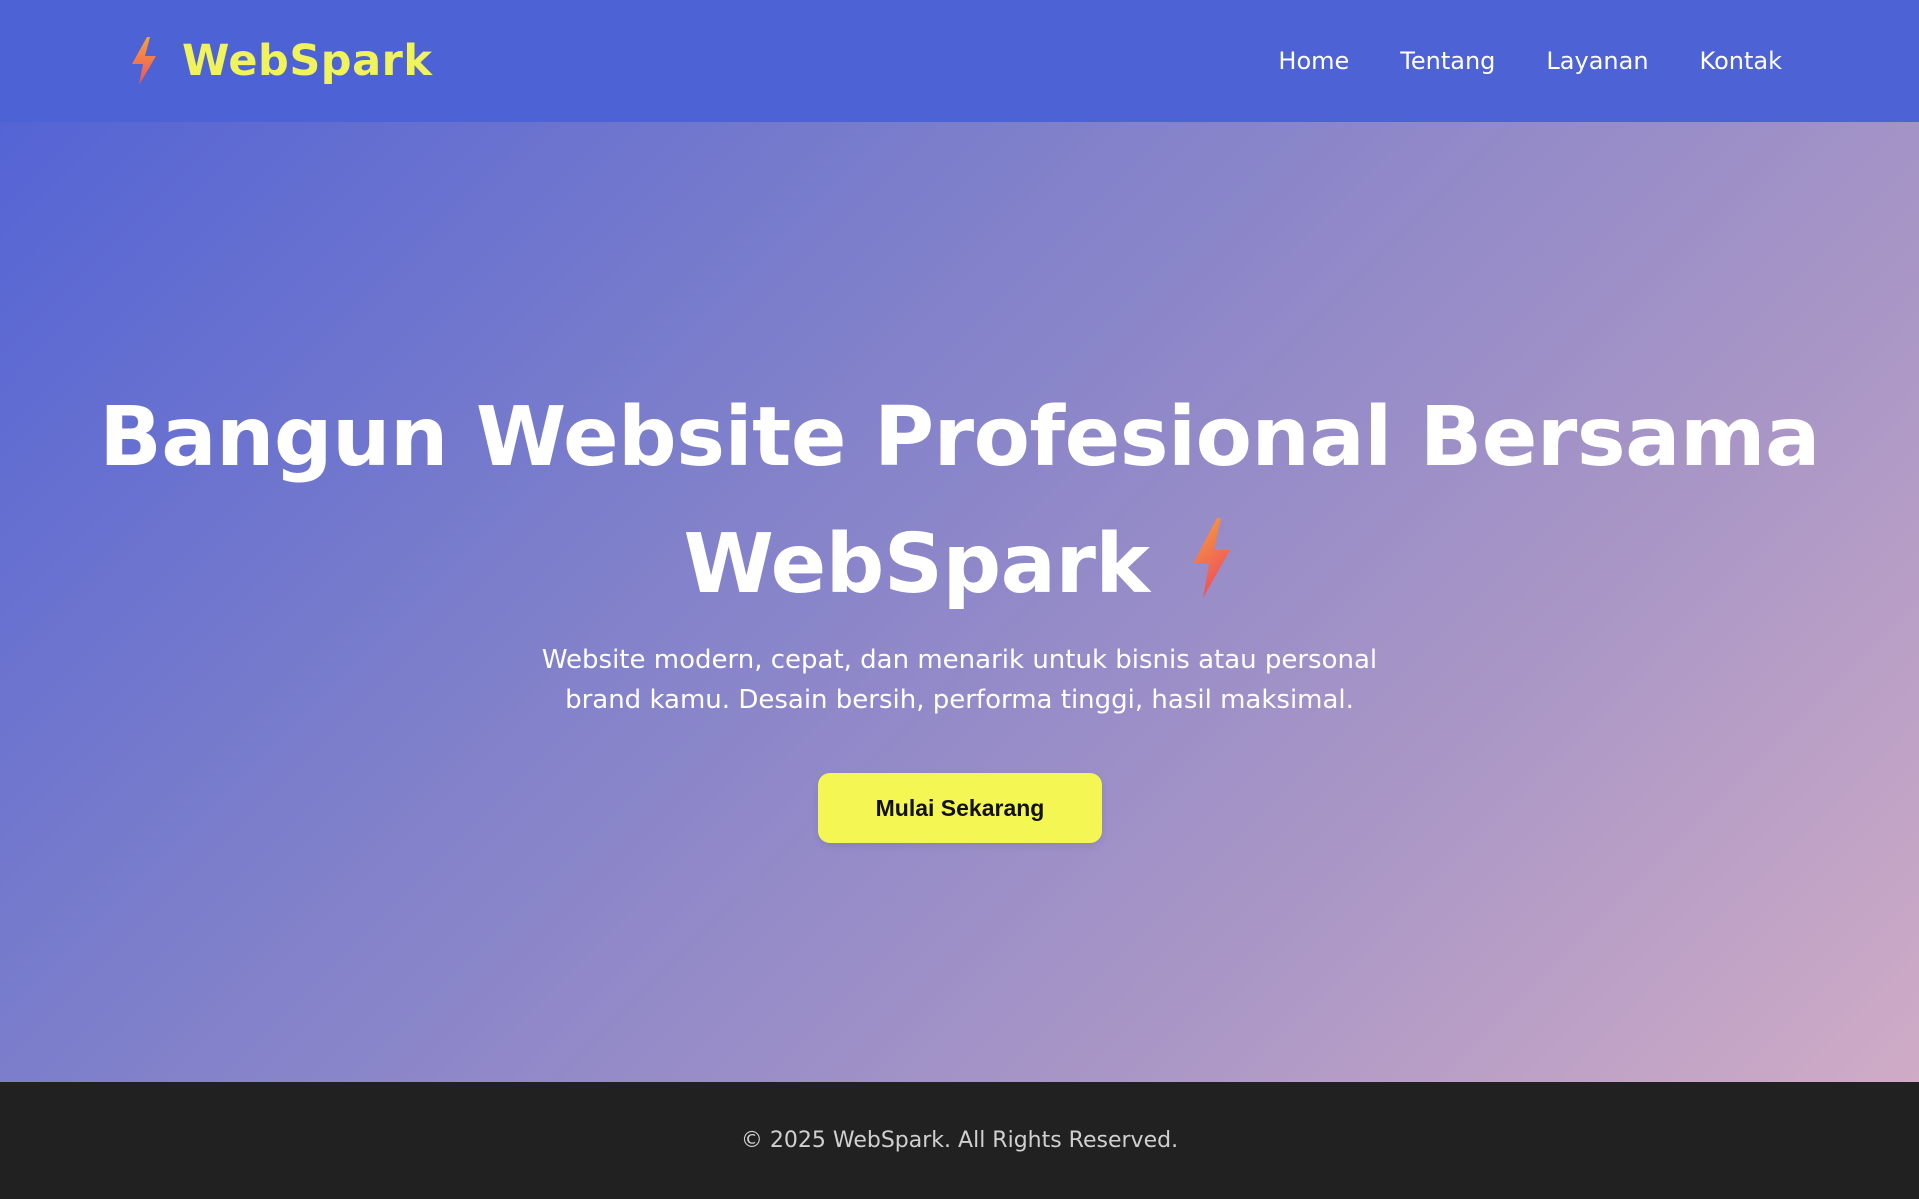 This screenshot has height=1199, width=1919. I want to click on nav-menu: Home Tentang Layanan Kontak, so click(1530, 61).